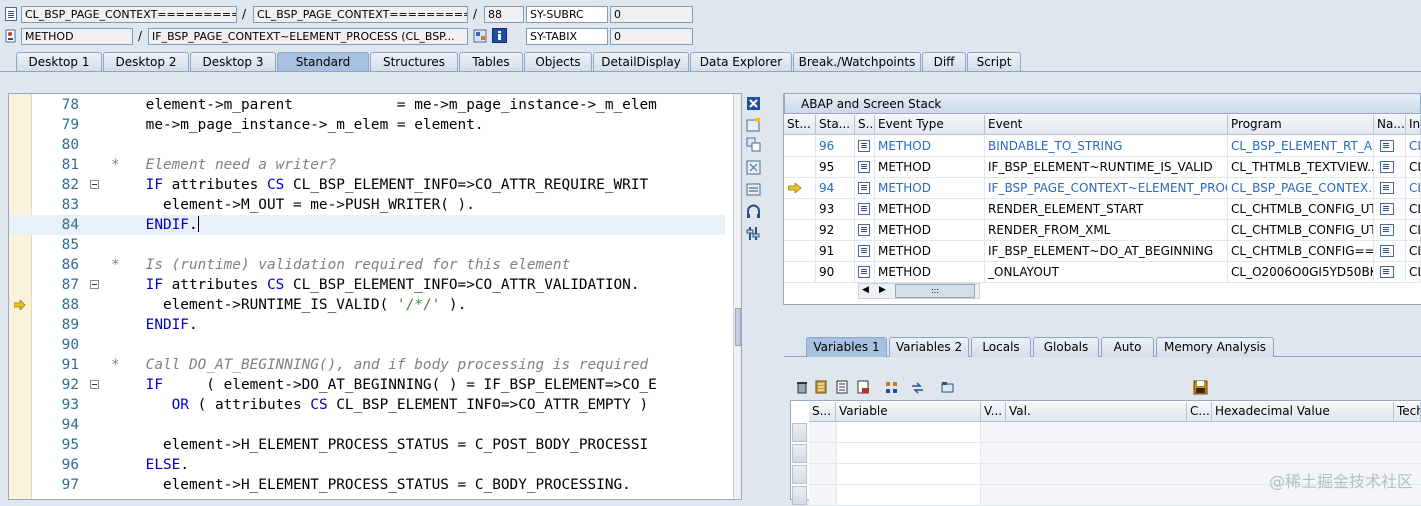 The height and width of the screenshot is (506, 1421). What do you see at coordinates (918, 388) in the screenshot?
I see `transfer-icon` at bounding box center [918, 388].